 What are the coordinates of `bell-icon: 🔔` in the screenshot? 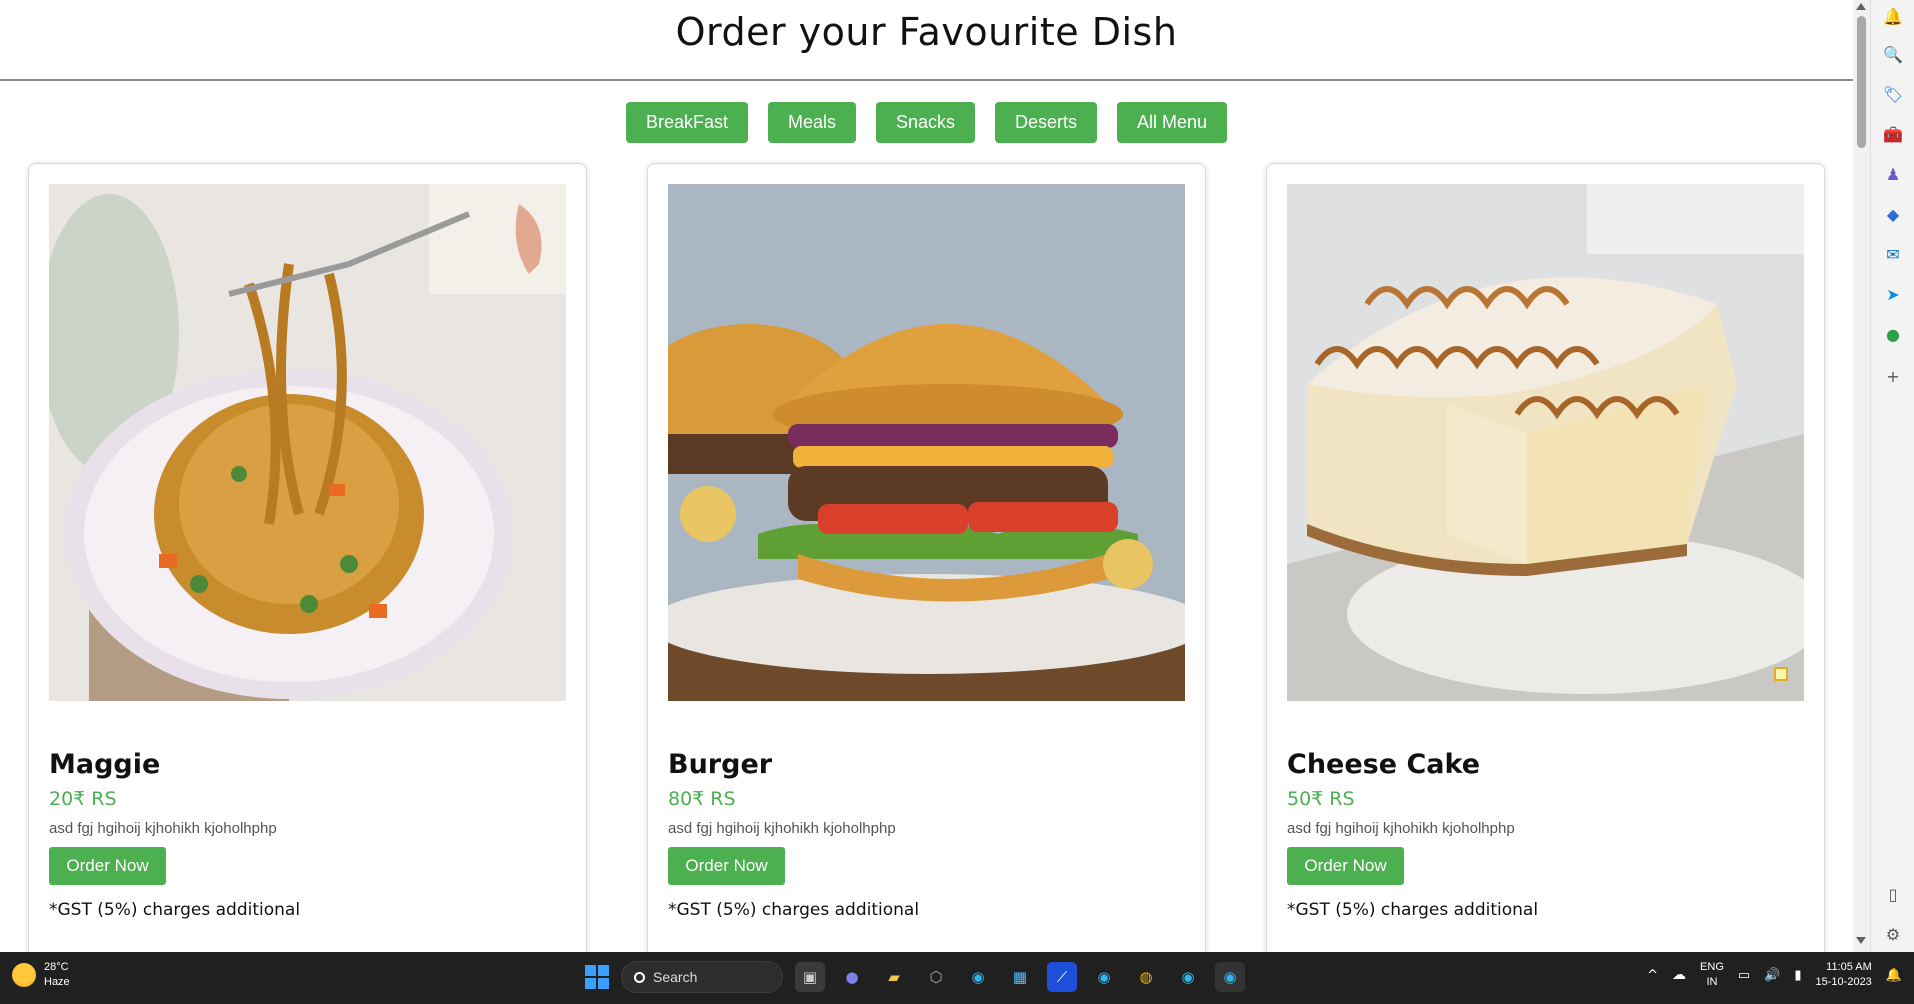 It's located at (1893, 16).